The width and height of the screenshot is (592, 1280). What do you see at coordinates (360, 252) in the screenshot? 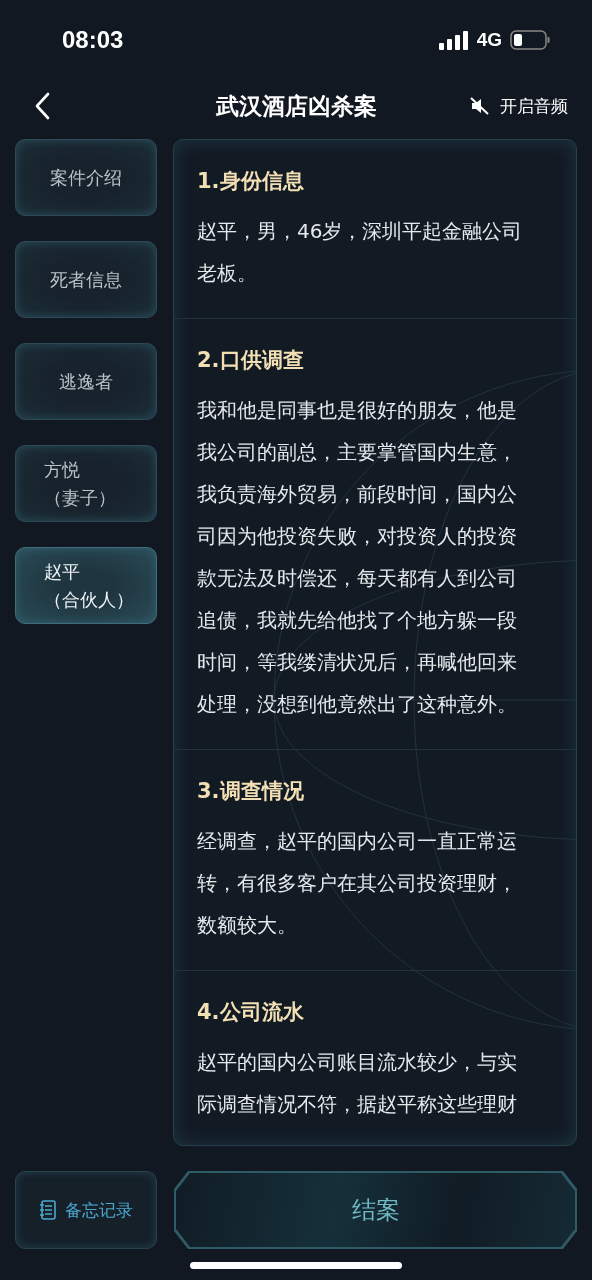
I see `section-paragraph: 赵平，男，46岁，深圳平起金融公司老板。` at bounding box center [360, 252].